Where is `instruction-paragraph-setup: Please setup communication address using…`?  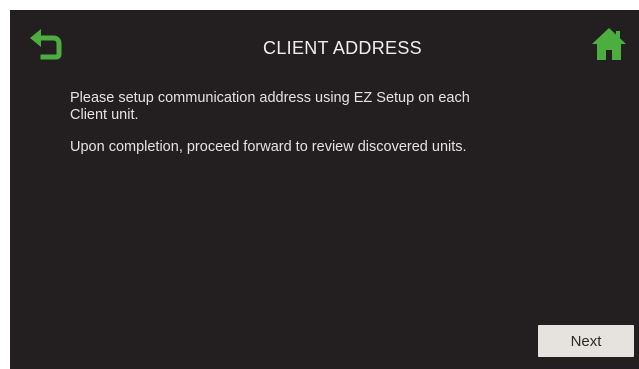
instruction-paragraph-setup: Please setup communication address using… is located at coordinates (270, 106).